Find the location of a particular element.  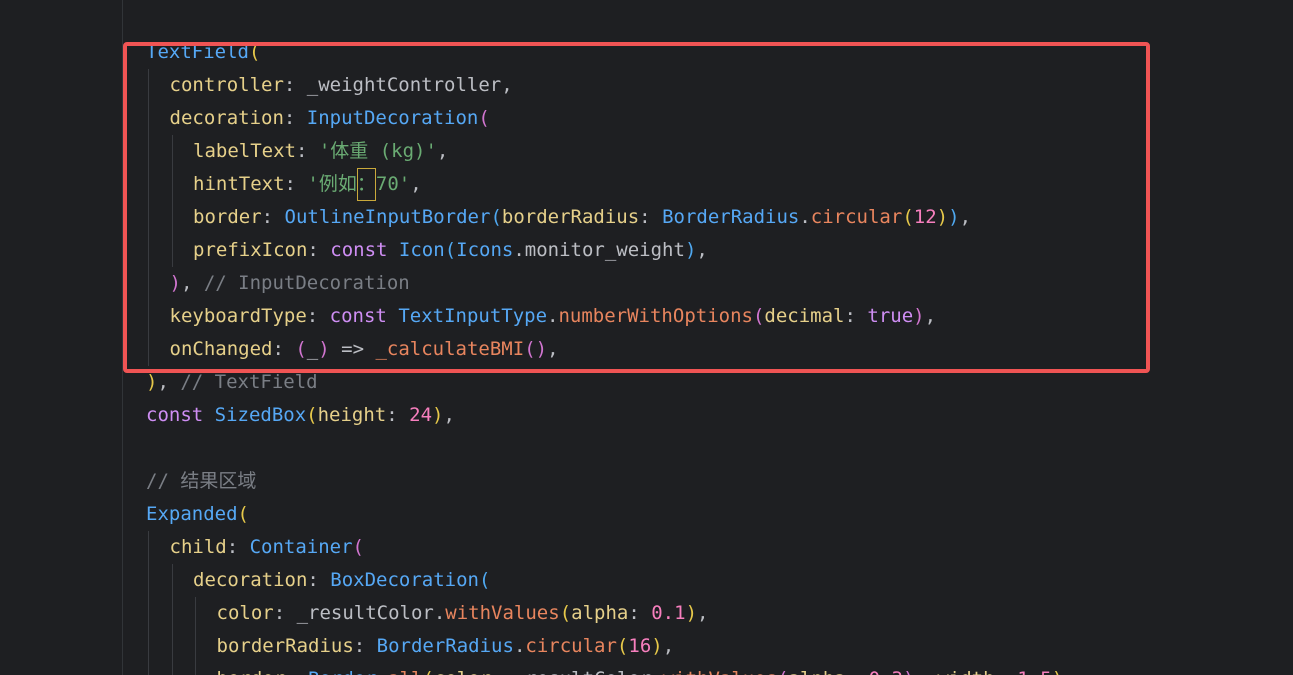

code-token: => is located at coordinates (352, 349).